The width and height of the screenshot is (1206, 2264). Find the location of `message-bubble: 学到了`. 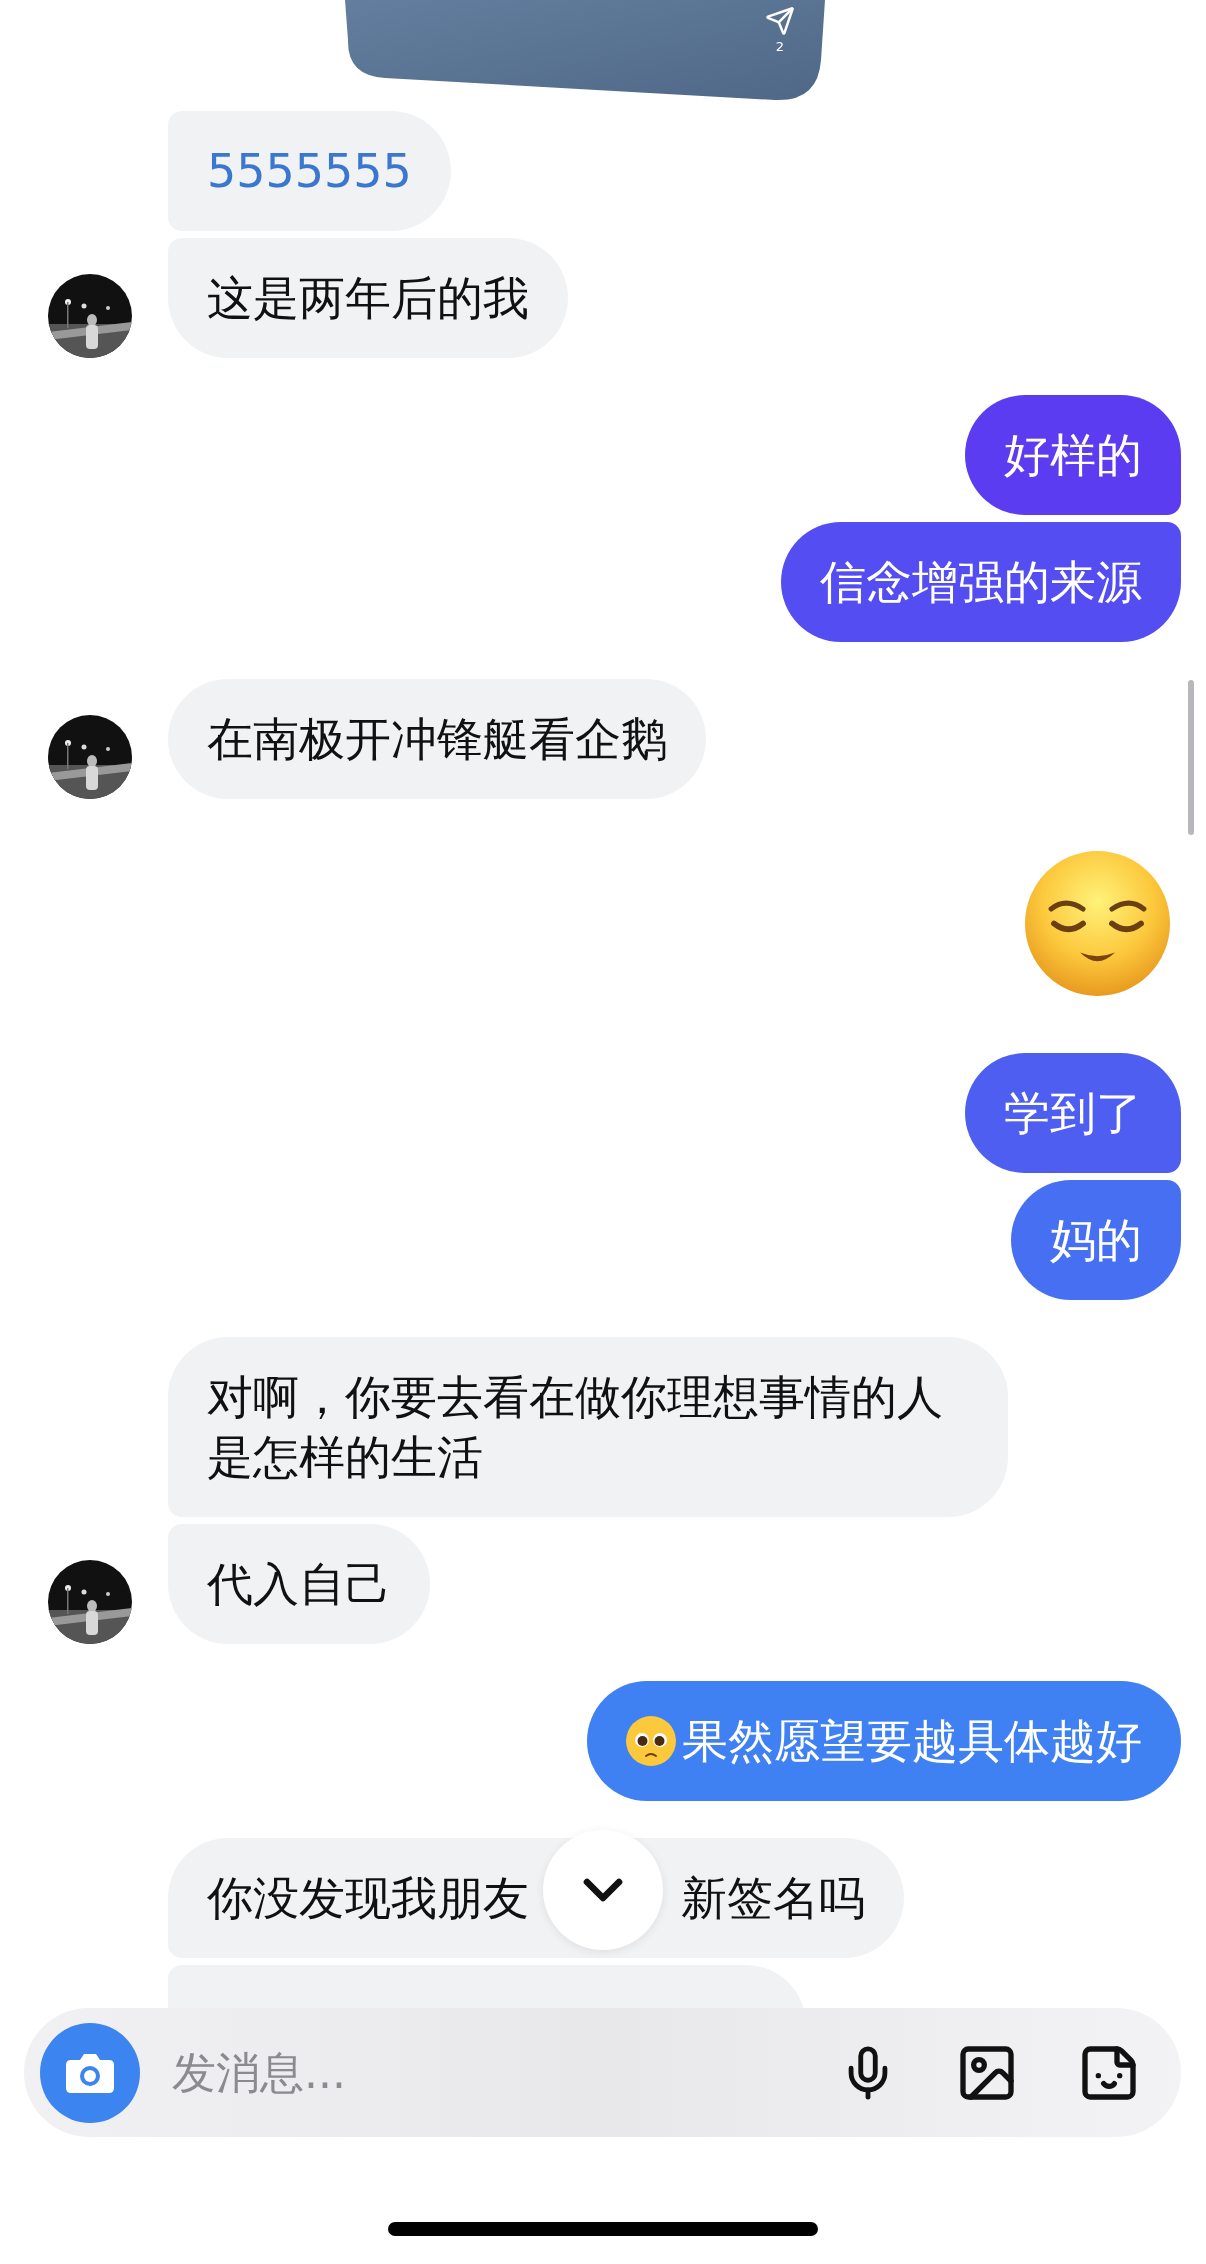

message-bubble: 学到了 is located at coordinates (1073, 1113).